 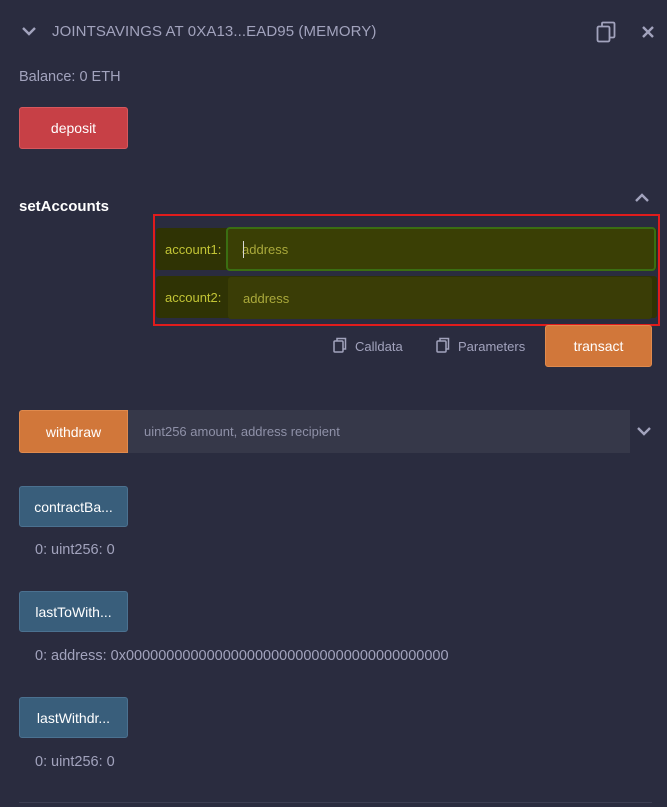 What do you see at coordinates (83, 762) in the screenshot?
I see `last-withdraw-amount-result: uint256: 0` at bounding box center [83, 762].